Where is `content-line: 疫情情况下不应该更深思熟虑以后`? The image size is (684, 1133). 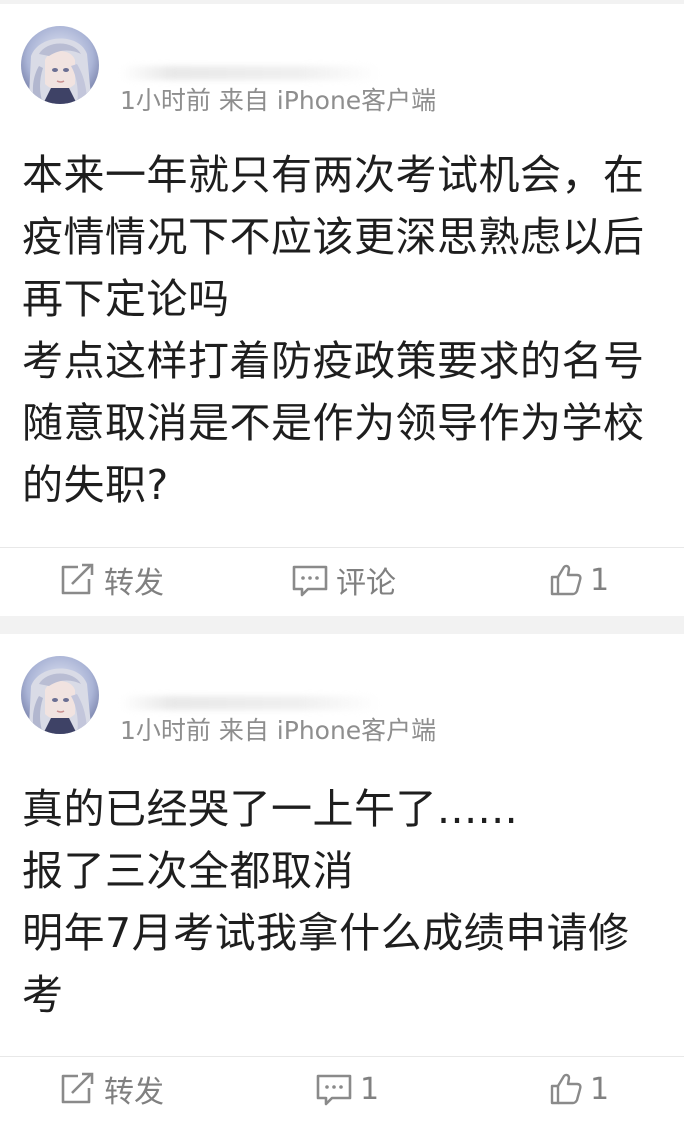 content-line: 疫情情况下不应该更深思熟虑以后 is located at coordinates (333, 237).